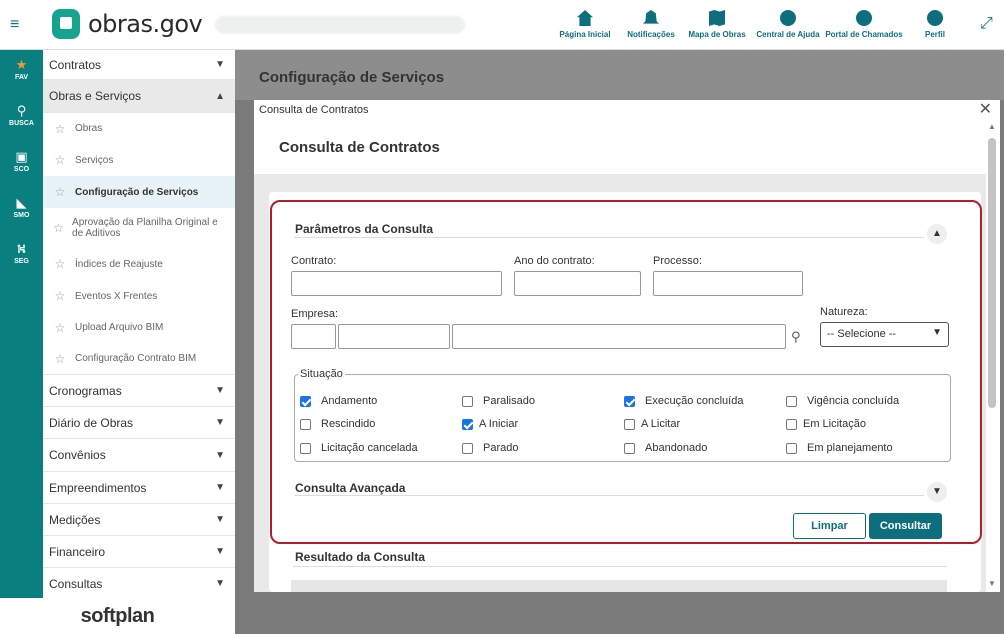 Image resolution: width=1004 pixels, height=634 pixels. What do you see at coordinates (21, 119) in the screenshot?
I see `rail-busca: ⚲ BUSCA` at bounding box center [21, 119].